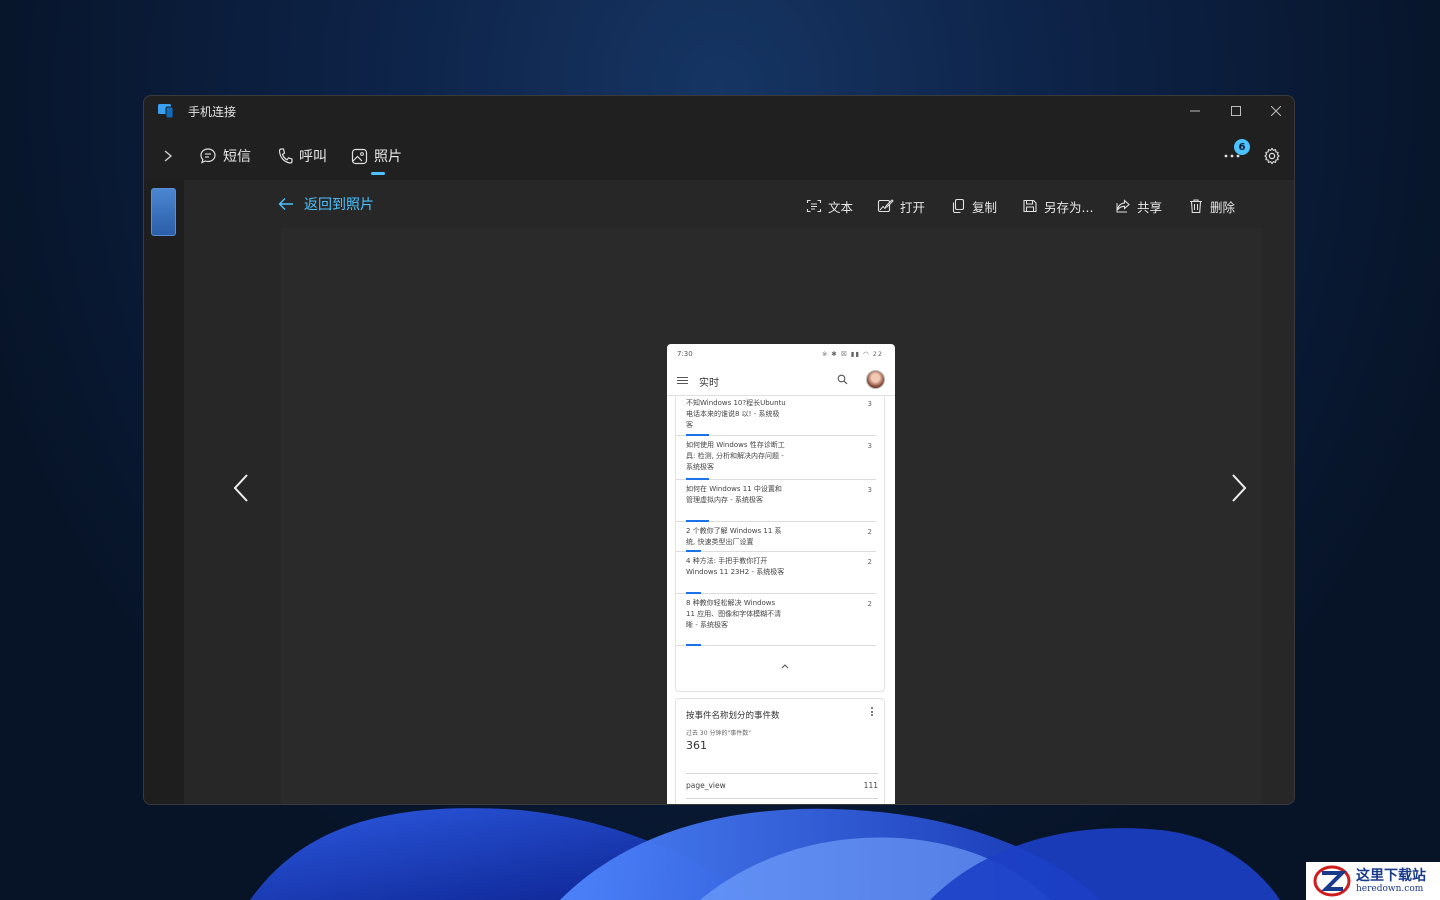  Describe the element at coordinates (163, 212) in the screenshot. I see `device-thumbnail` at that location.